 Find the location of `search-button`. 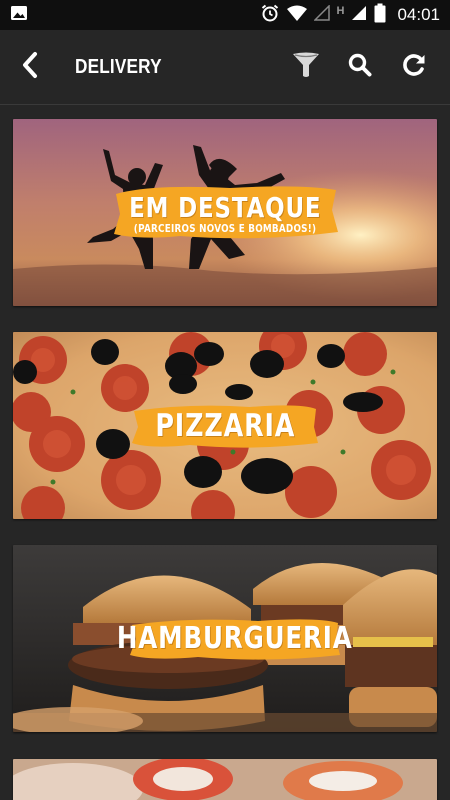

search-button is located at coordinates (360, 67).